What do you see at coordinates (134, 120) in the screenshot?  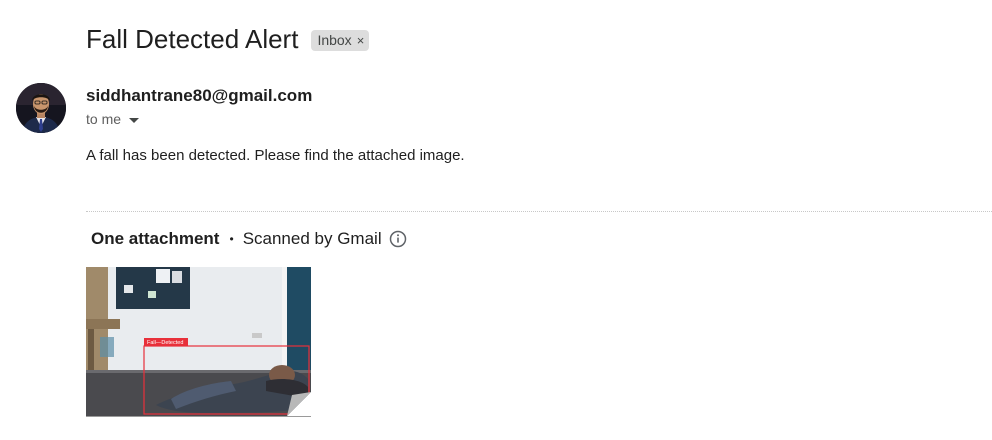 I see `caret-down-icon` at bounding box center [134, 120].